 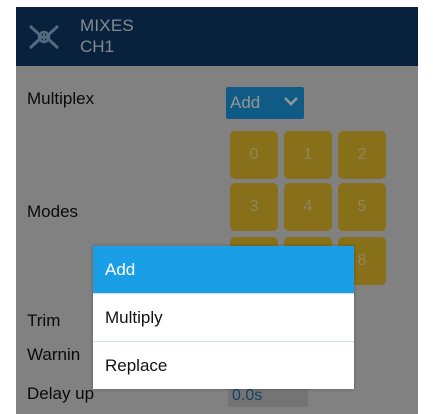 I want to click on menu-item-multiply: Multiply, so click(x=223, y=317).